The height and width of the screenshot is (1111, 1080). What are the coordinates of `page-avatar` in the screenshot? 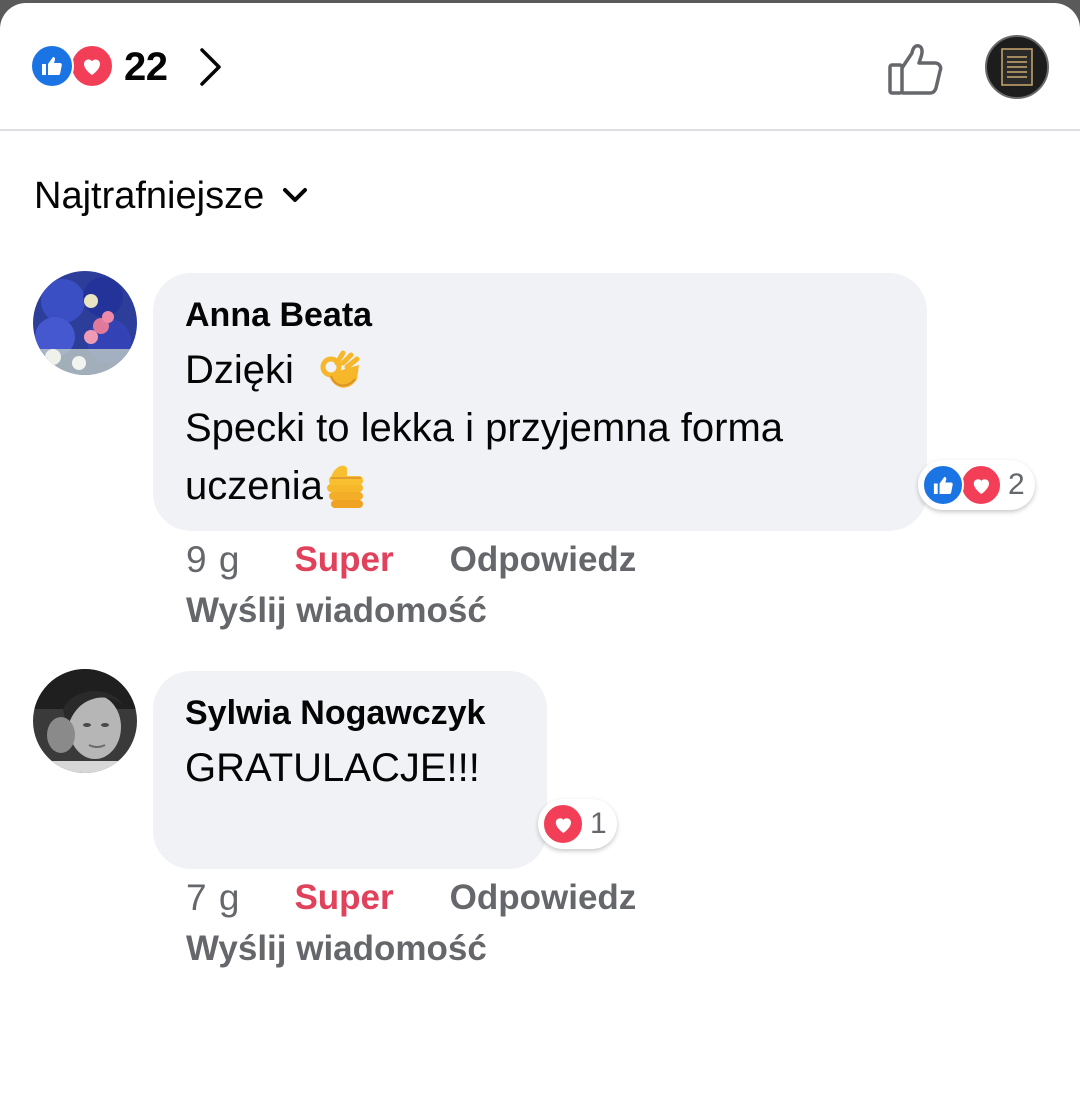 It's located at (1017, 67).